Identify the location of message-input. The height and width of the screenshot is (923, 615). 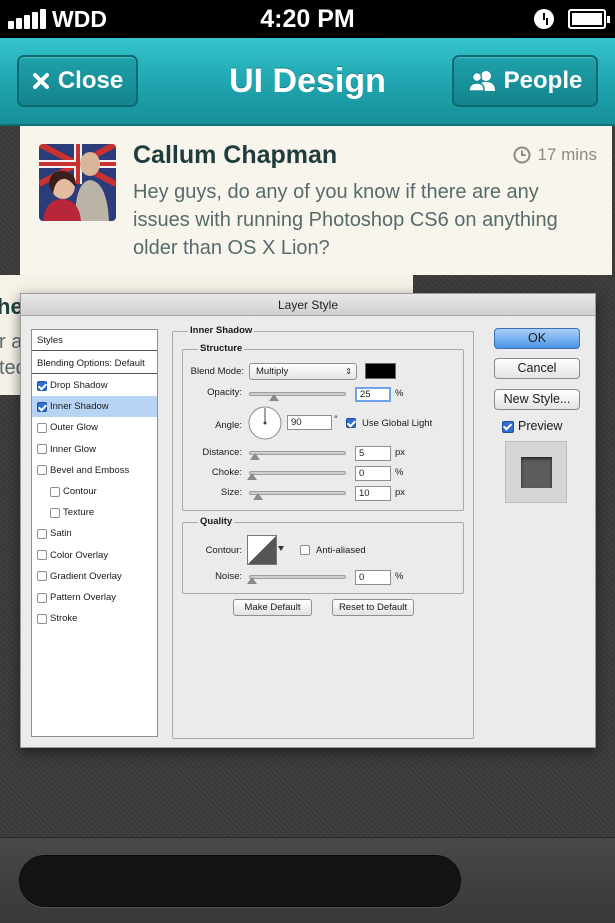
(240, 881).